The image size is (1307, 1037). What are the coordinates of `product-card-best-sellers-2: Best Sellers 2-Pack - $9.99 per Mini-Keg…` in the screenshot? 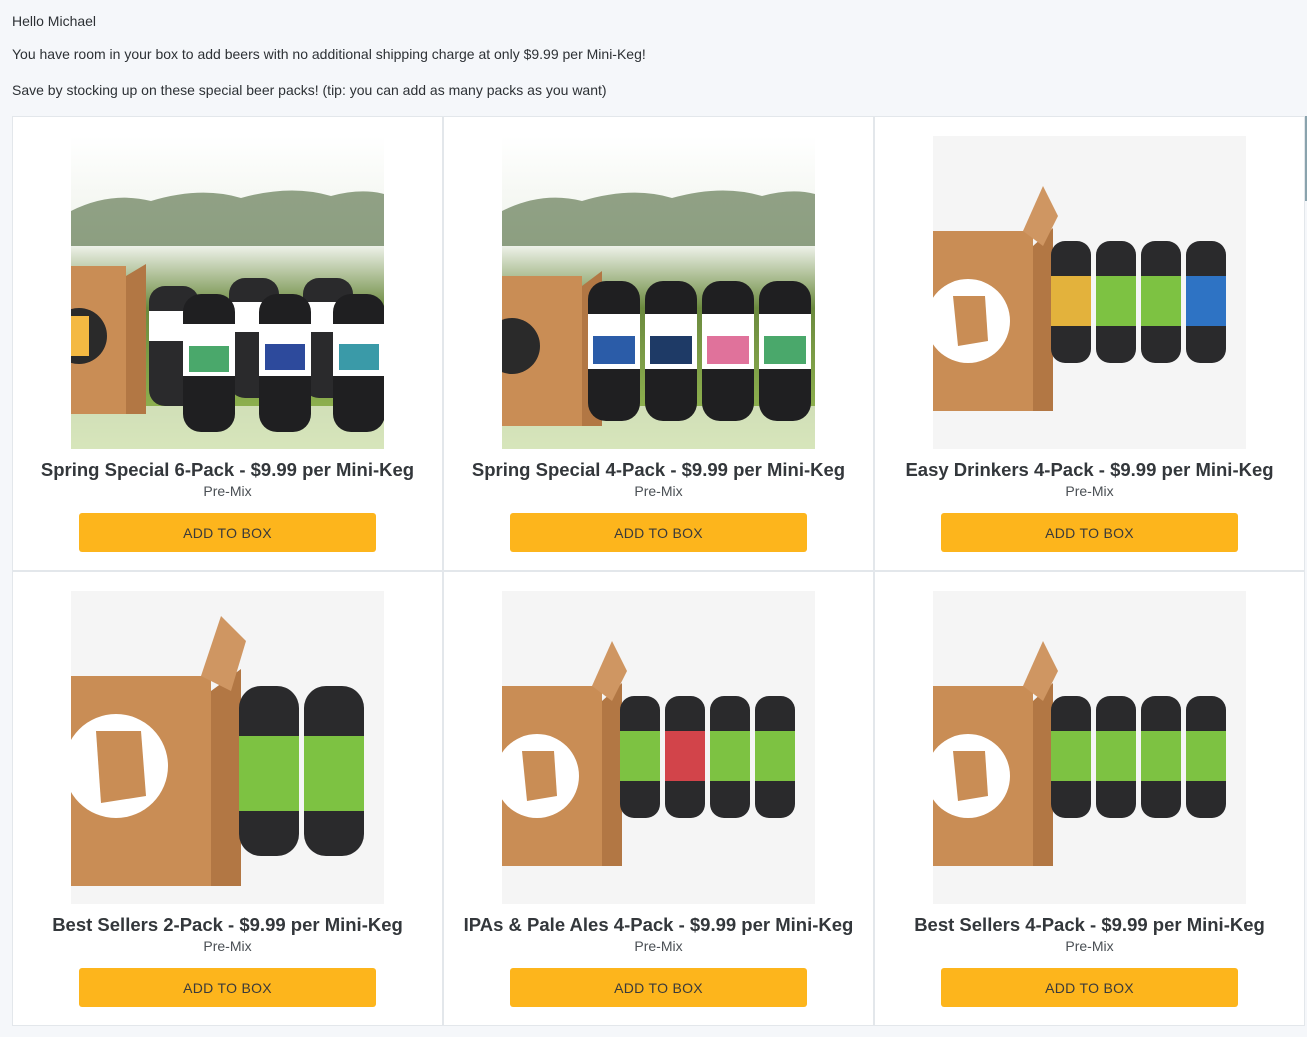 It's located at (227, 798).